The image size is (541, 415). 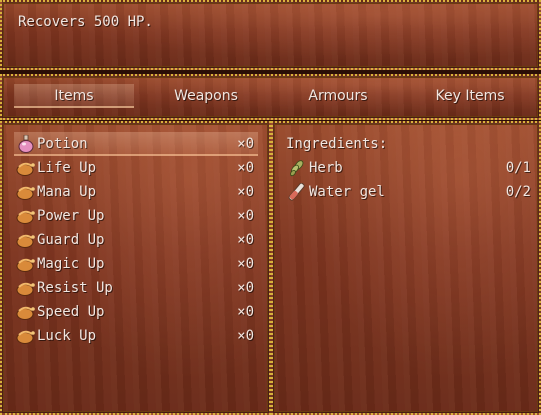 I want to click on item-row-luck-up: Luck Up ×0, so click(x=136, y=336).